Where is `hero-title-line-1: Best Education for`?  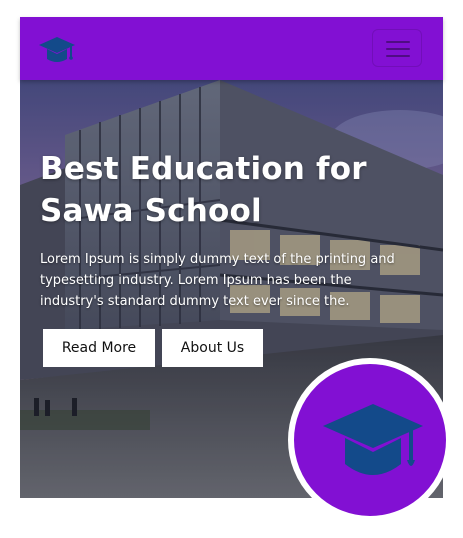
hero-title-line-1: Best Education for is located at coordinates (203, 169).